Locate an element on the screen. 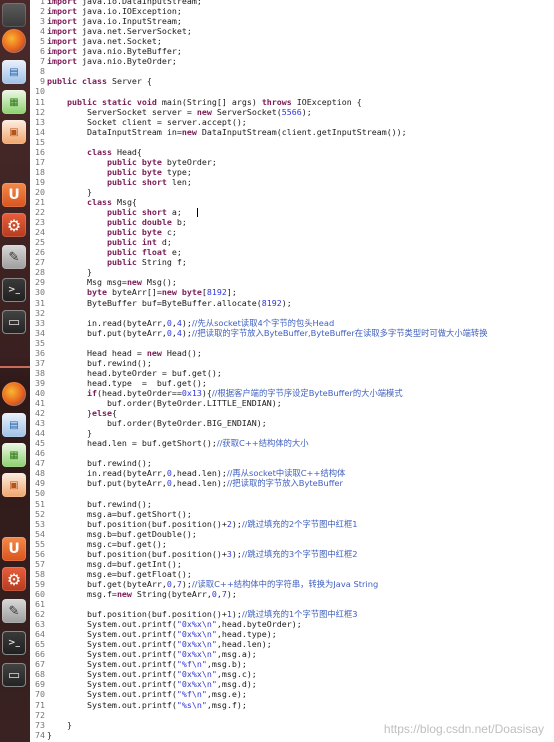  code-line: 28 } is located at coordinates (61, 272).